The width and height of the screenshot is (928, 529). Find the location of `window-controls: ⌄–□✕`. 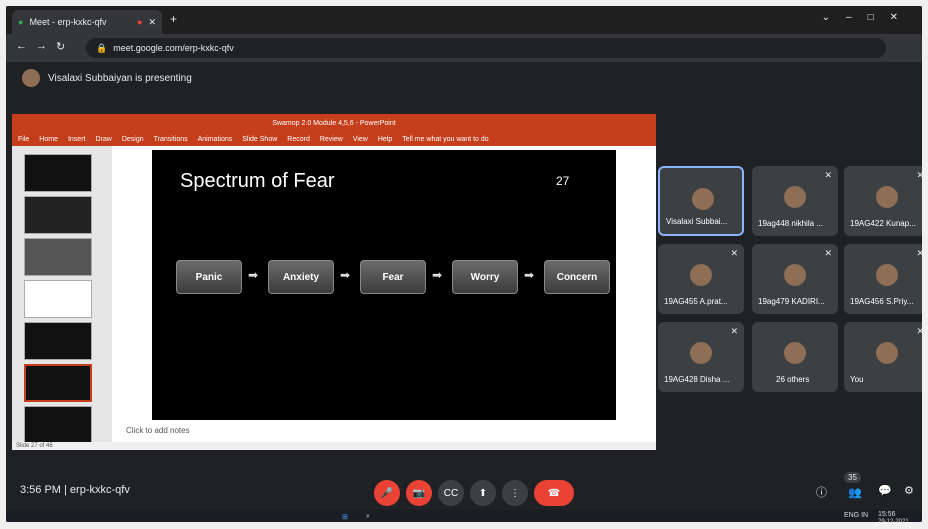

window-controls: ⌄–□✕ is located at coordinates (868, 17).